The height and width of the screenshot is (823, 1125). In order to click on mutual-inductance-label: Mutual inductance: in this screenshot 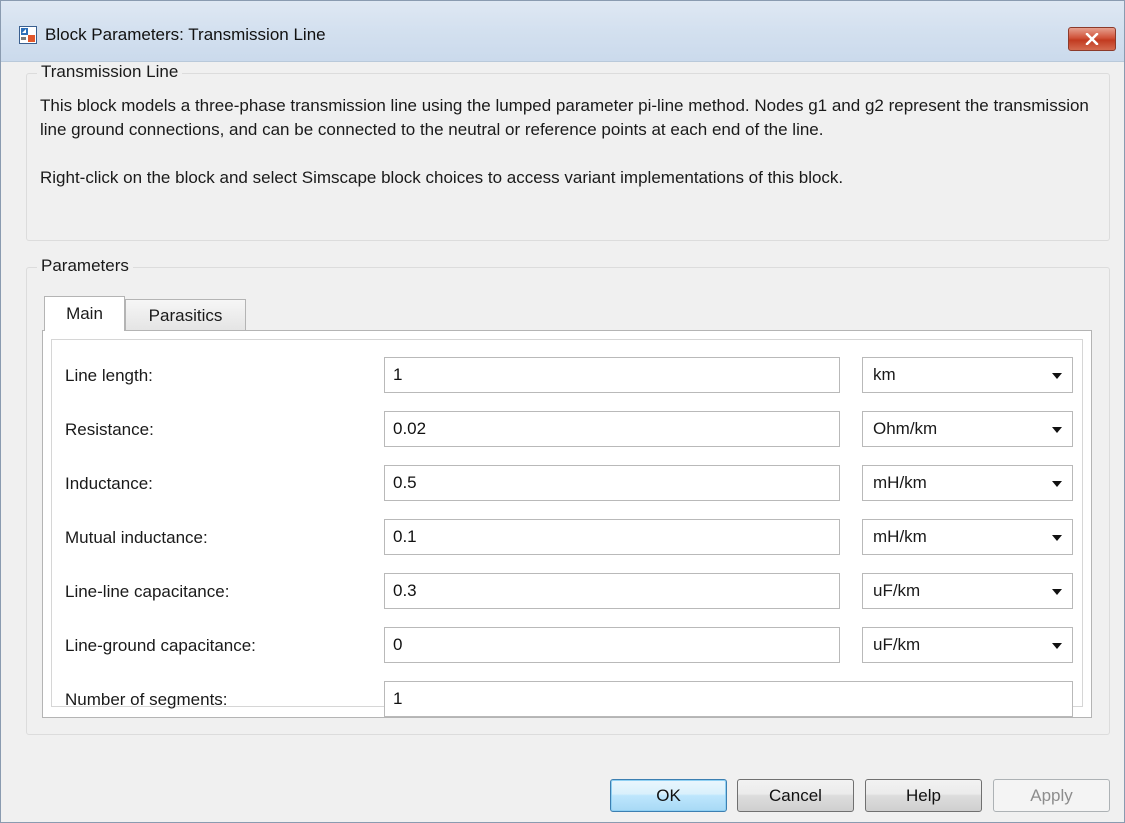, I will do `click(136, 537)`.